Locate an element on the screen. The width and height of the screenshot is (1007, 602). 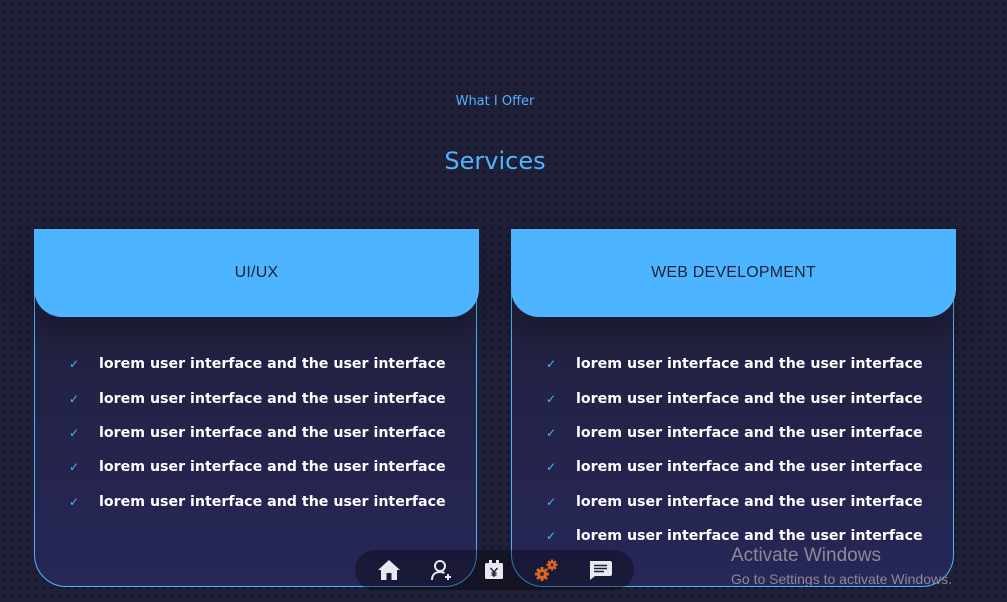
nav-portfolio is located at coordinates (494, 570).